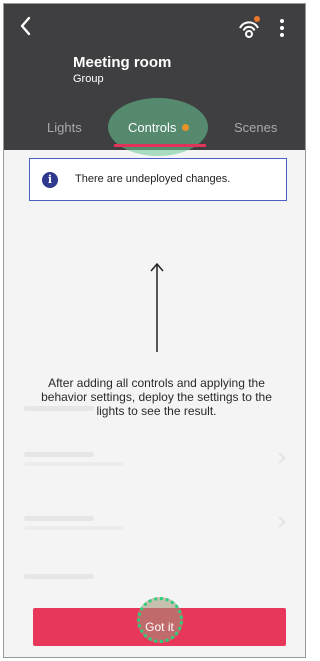 The height and width of the screenshot is (661, 320). Describe the element at coordinates (122, 62) in the screenshot. I see `group-title: Meeting room` at that location.